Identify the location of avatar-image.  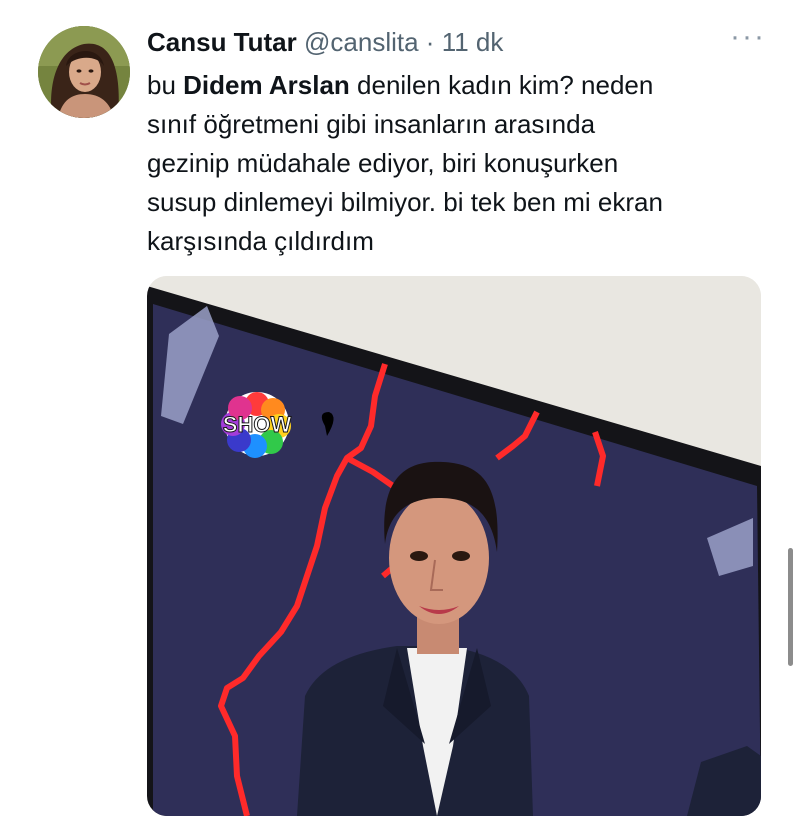
(84, 72).